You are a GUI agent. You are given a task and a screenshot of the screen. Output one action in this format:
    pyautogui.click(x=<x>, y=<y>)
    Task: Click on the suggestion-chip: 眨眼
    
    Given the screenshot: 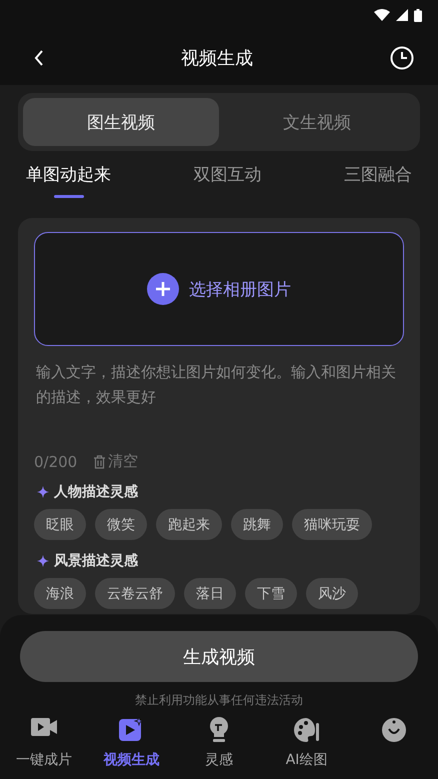 What is the action you would take?
    pyautogui.click(x=60, y=524)
    